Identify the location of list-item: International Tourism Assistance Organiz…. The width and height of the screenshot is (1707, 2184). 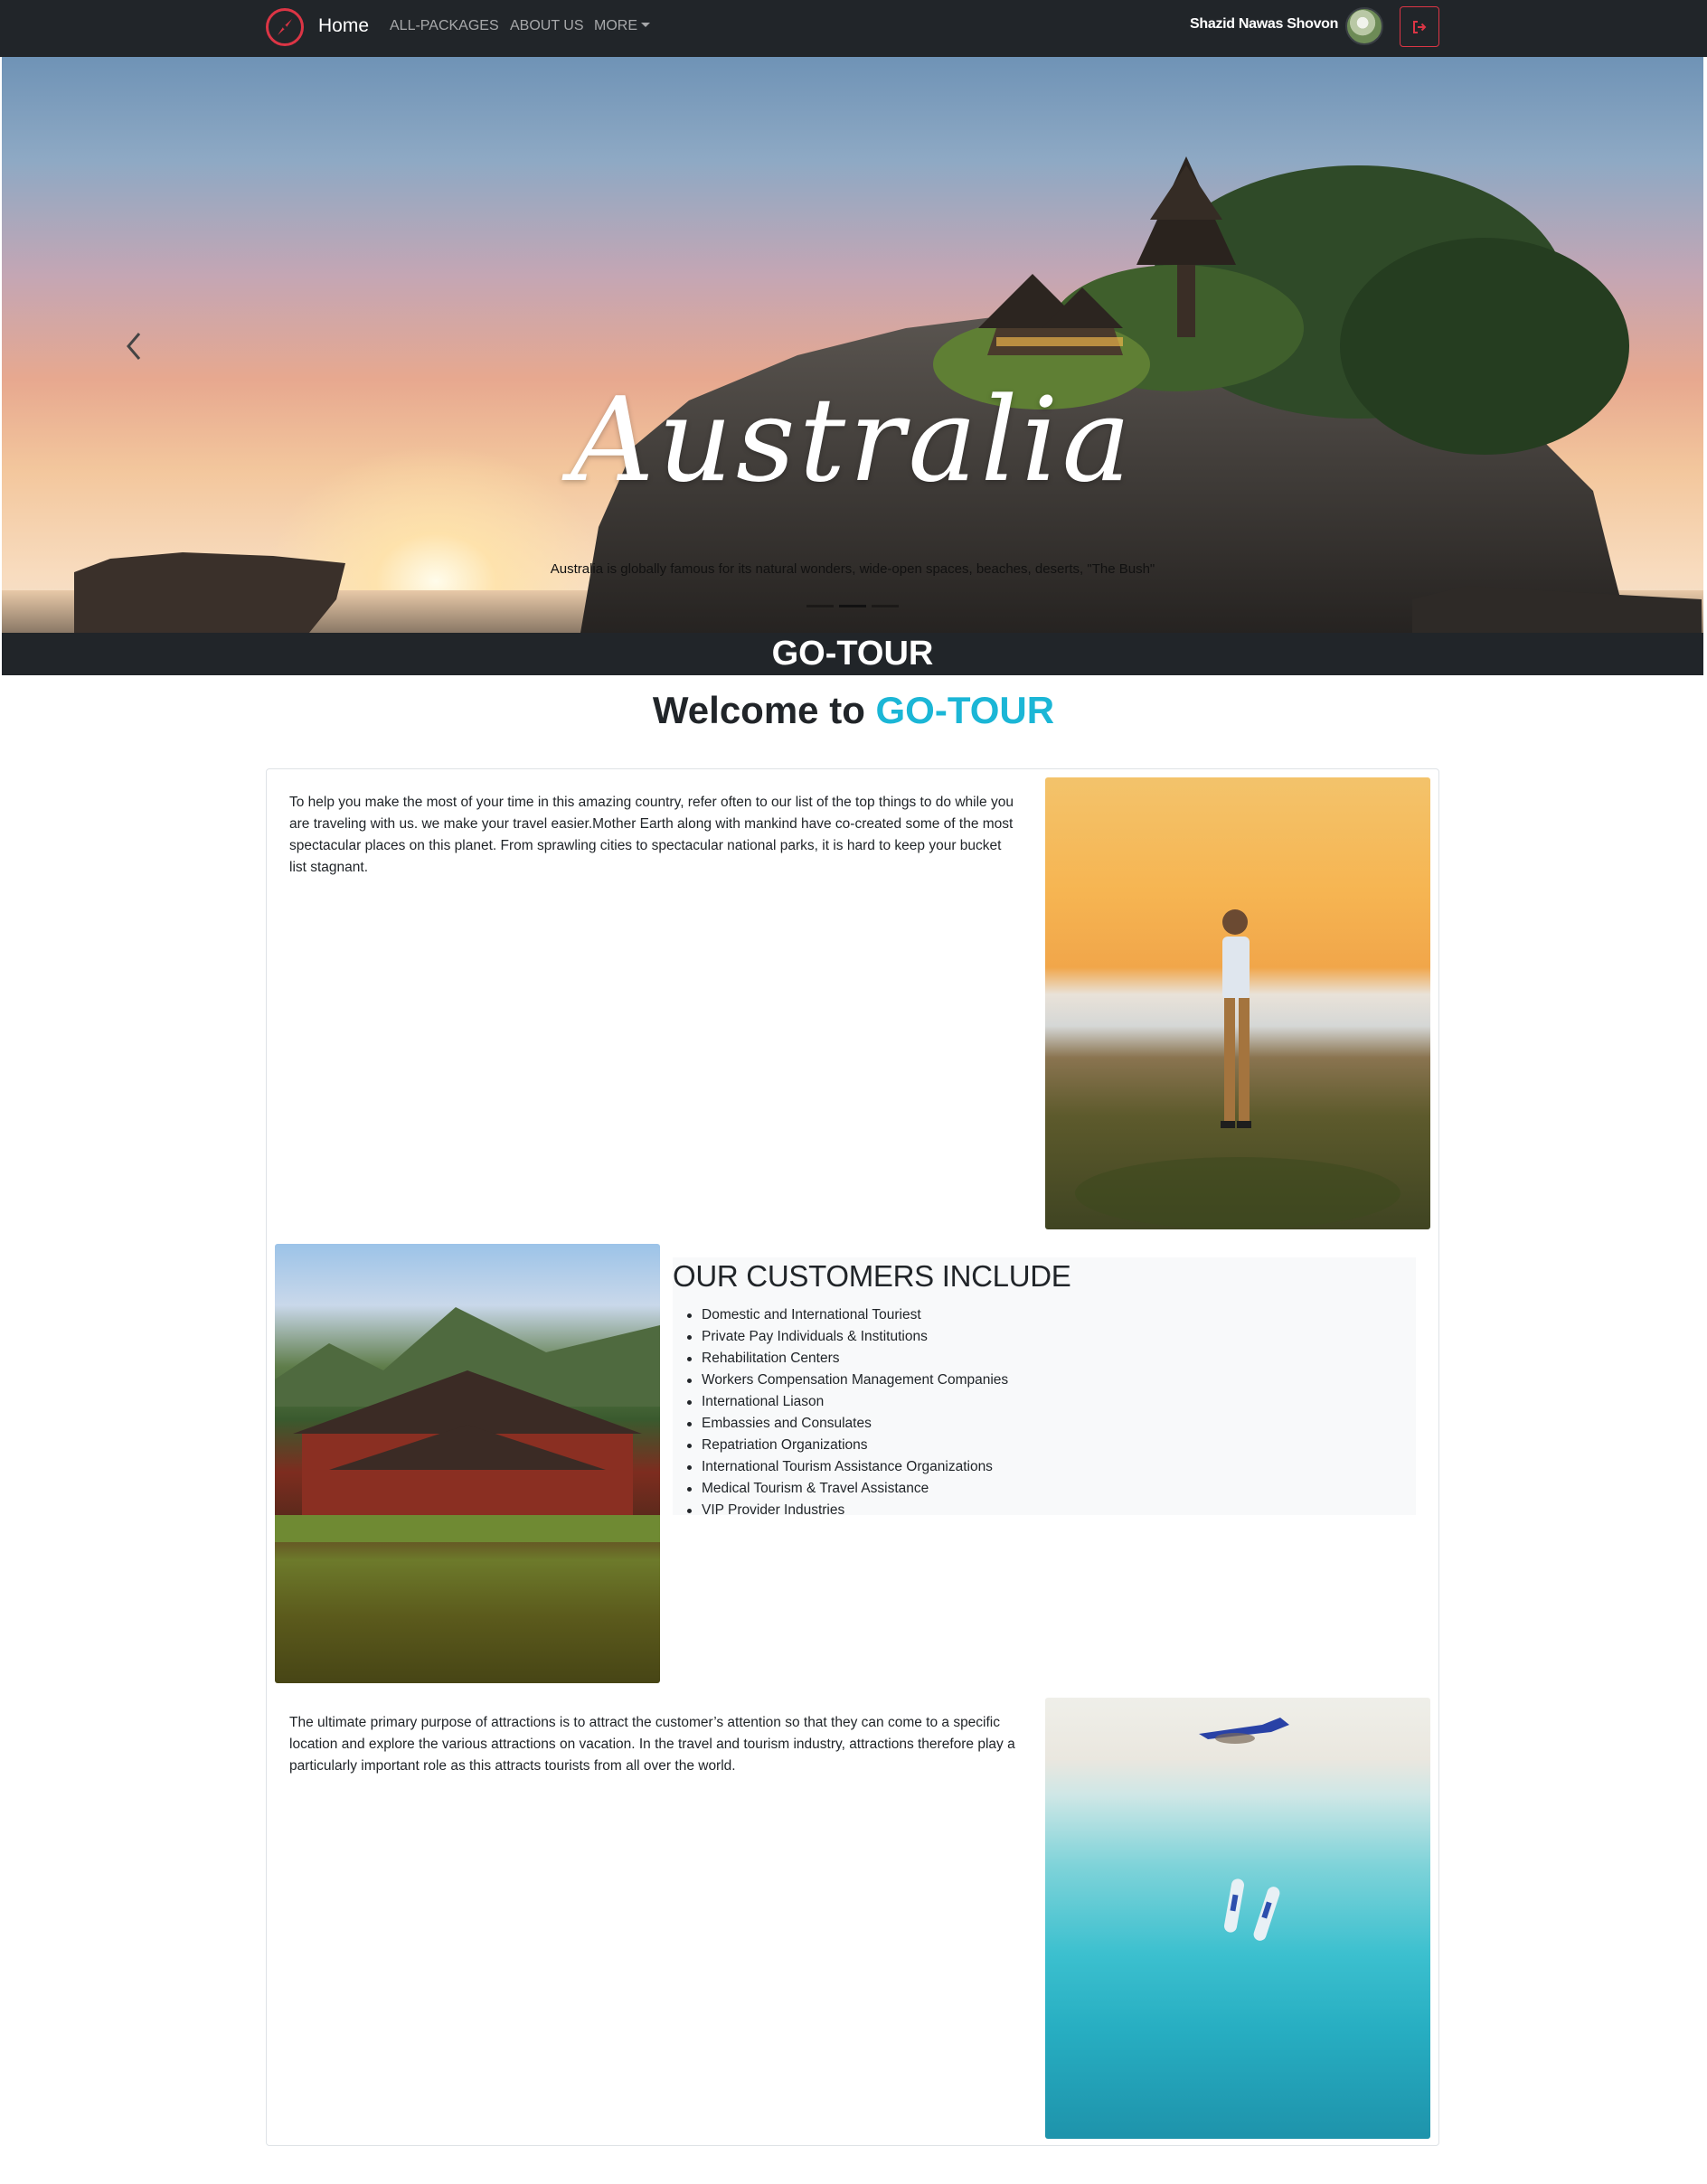
(847, 1467).